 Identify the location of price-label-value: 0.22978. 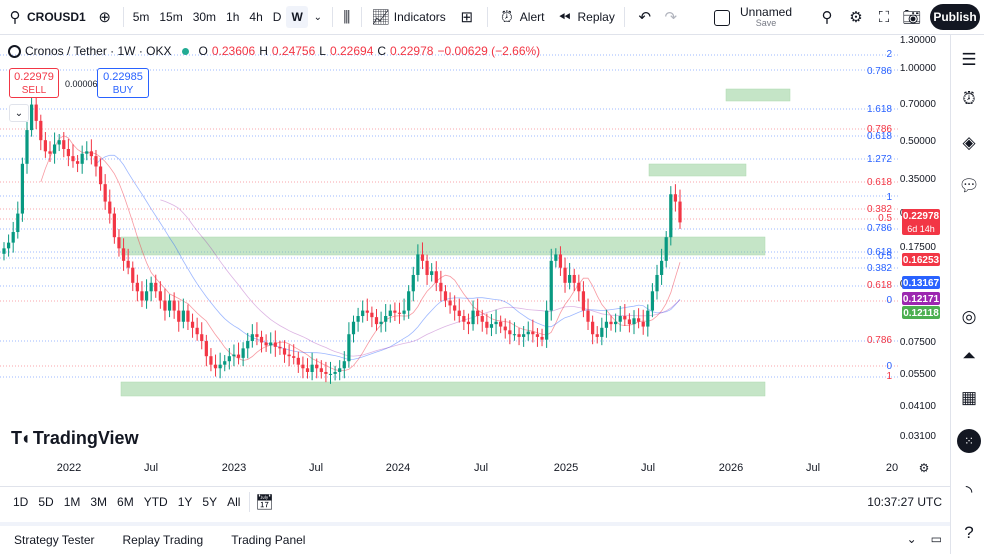
(921, 216).